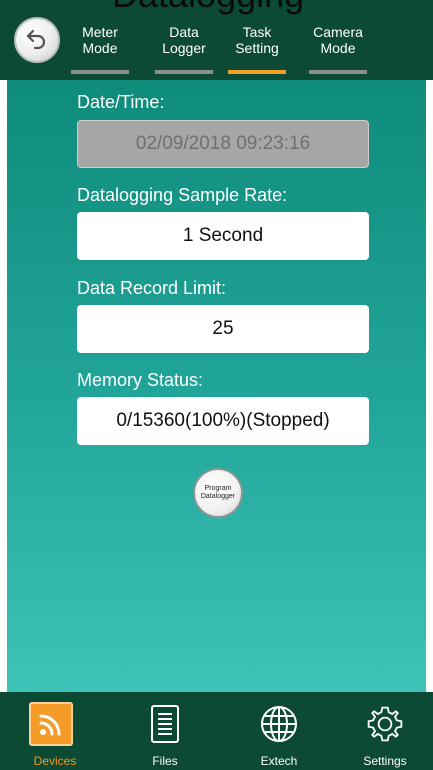 This screenshot has height=770, width=433. Describe the element at coordinates (165, 761) in the screenshot. I see `nav-files-label: Files` at that location.